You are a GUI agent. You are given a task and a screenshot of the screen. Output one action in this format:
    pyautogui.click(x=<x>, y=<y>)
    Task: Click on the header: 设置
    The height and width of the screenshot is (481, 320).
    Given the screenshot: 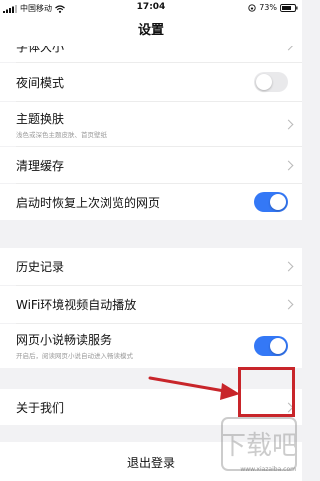 What is the action you would take?
    pyautogui.click(x=151, y=31)
    